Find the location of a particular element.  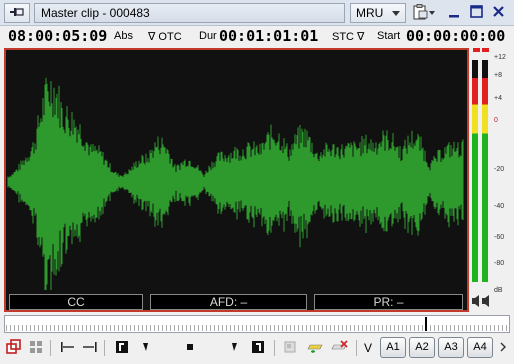

mark-in-icon is located at coordinates (122, 348).